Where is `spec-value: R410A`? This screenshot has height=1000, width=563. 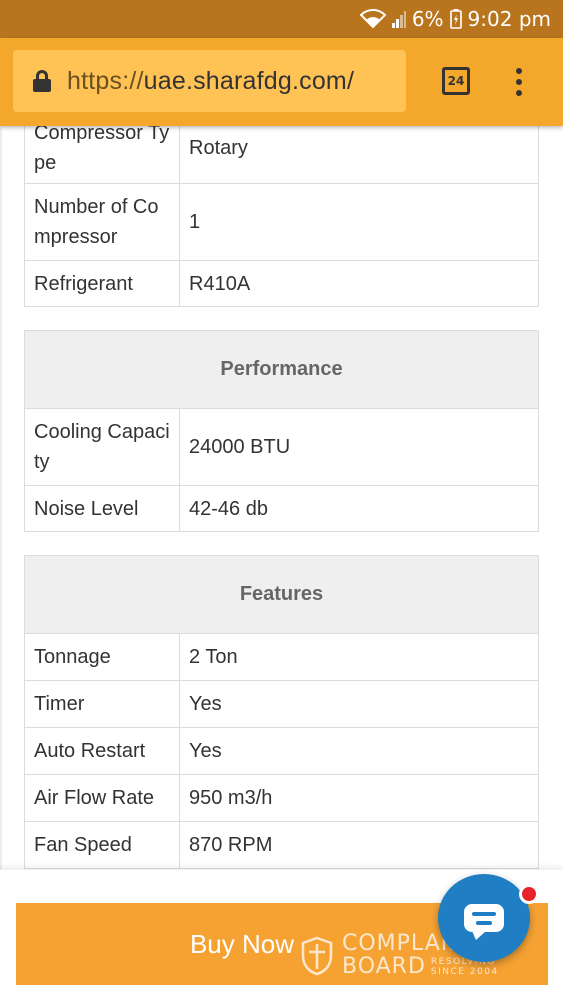
spec-value: R410A is located at coordinates (359, 283).